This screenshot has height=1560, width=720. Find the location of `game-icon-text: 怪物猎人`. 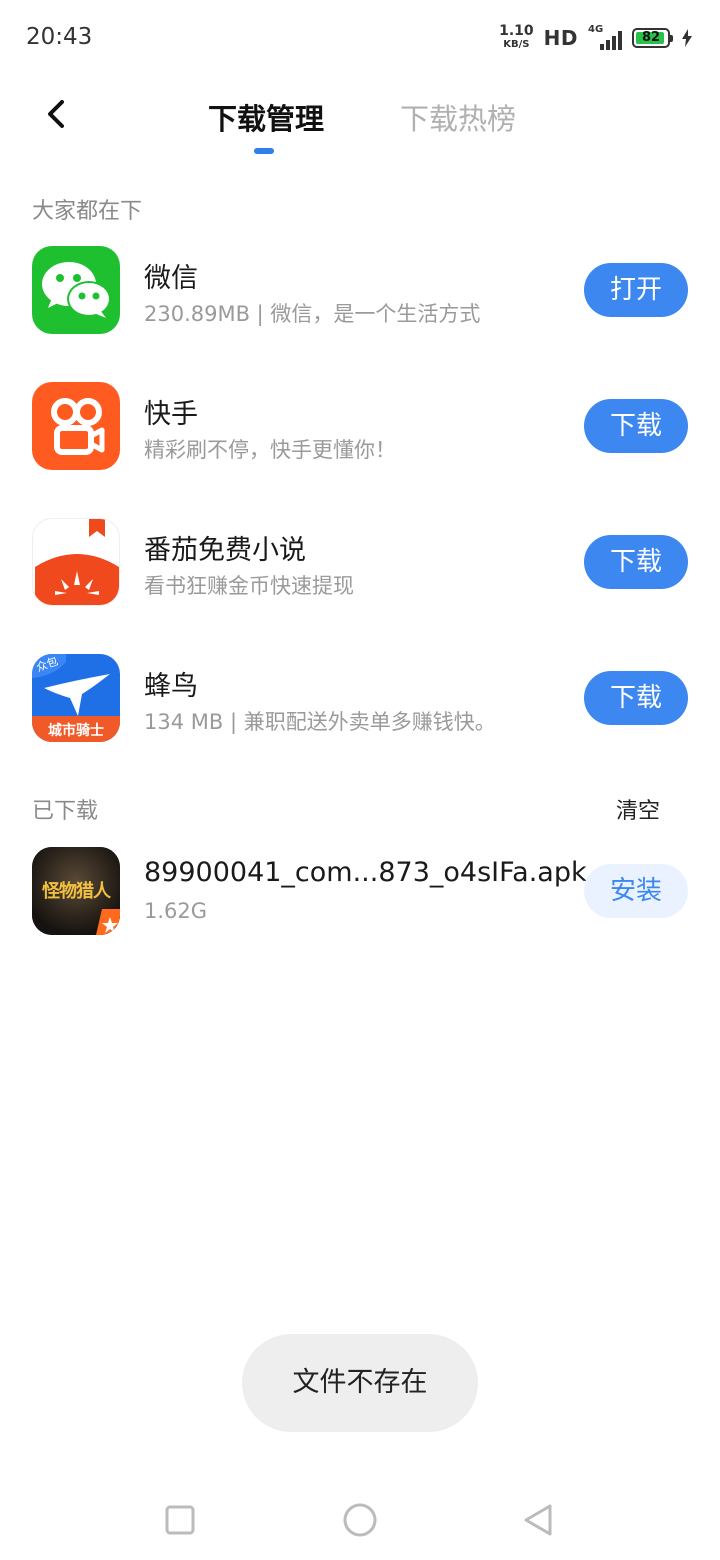

game-icon-text: 怪物猎人 is located at coordinates (76, 891).